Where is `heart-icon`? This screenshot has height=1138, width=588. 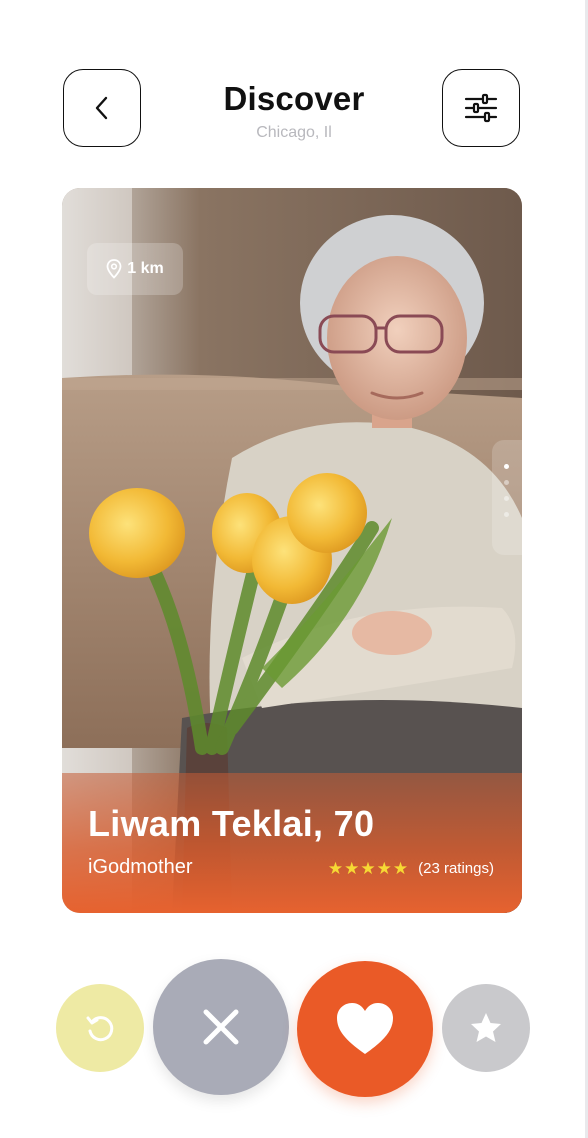 heart-icon is located at coordinates (365, 1028).